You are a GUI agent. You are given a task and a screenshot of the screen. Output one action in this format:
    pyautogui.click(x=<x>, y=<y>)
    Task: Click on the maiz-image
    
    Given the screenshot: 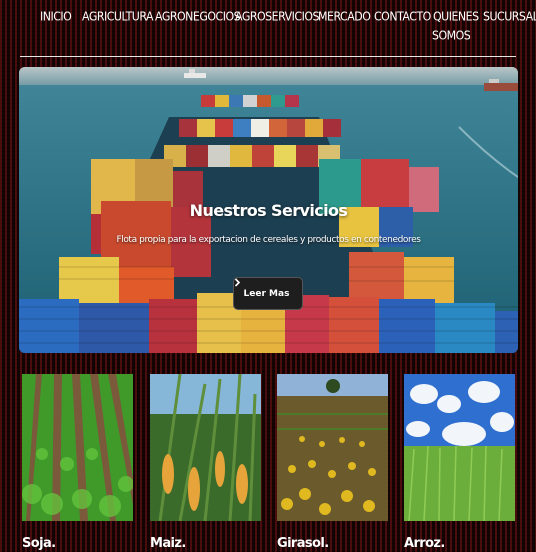 What is the action you would take?
    pyautogui.click(x=205, y=447)
    